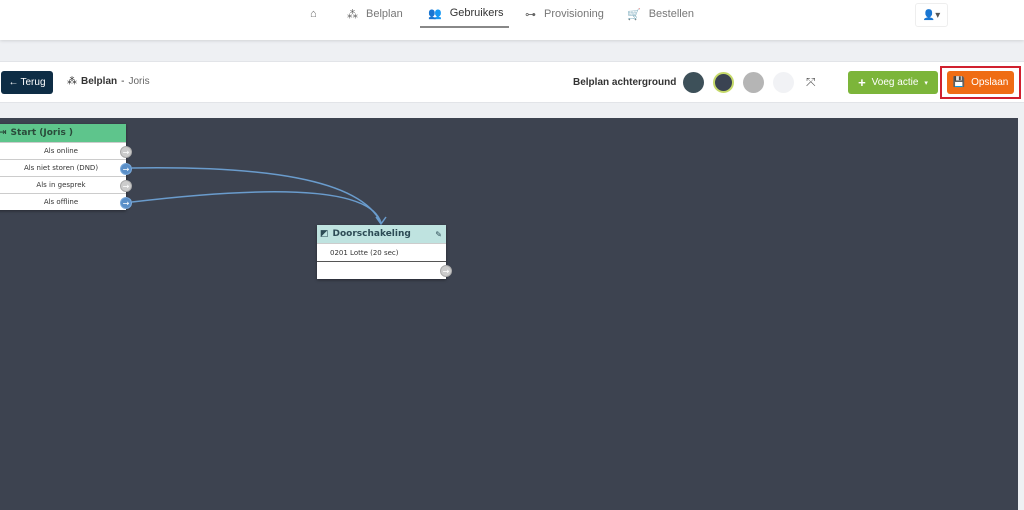  Describe the element at coordinates (634, 14) in the screenshot. I see `cart-icon: 🛒` at that location.